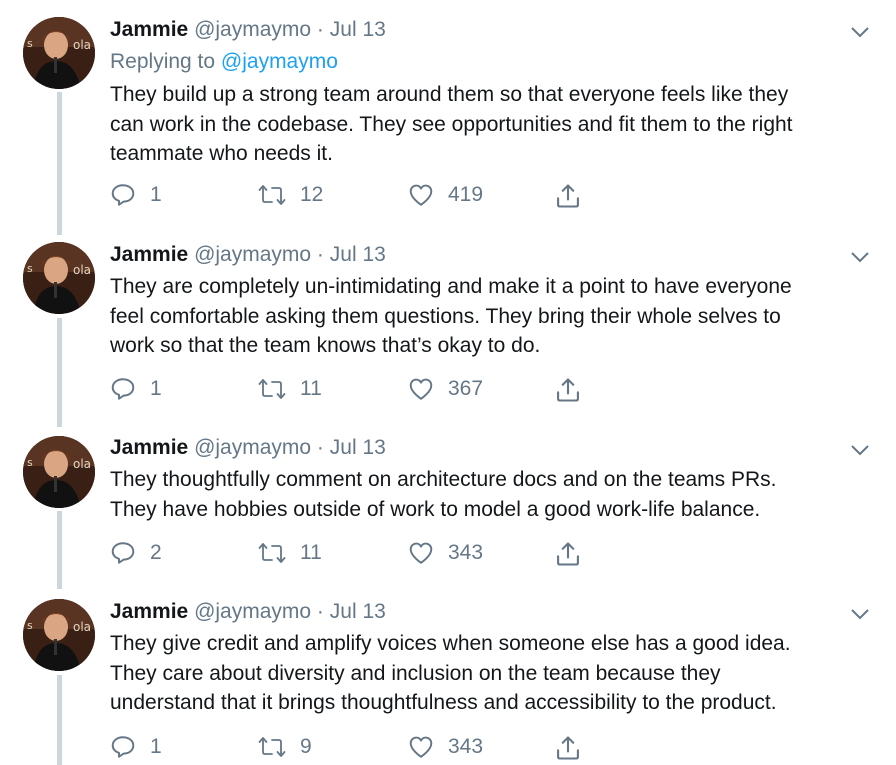 This screenshot has height=765, width=896. I want to click on reply-count: 2, so click(156, 552).